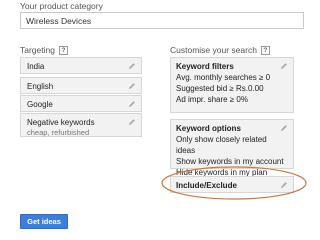  I want to click on option-closely-related: Only show closely related ideas, so click(221, 145).